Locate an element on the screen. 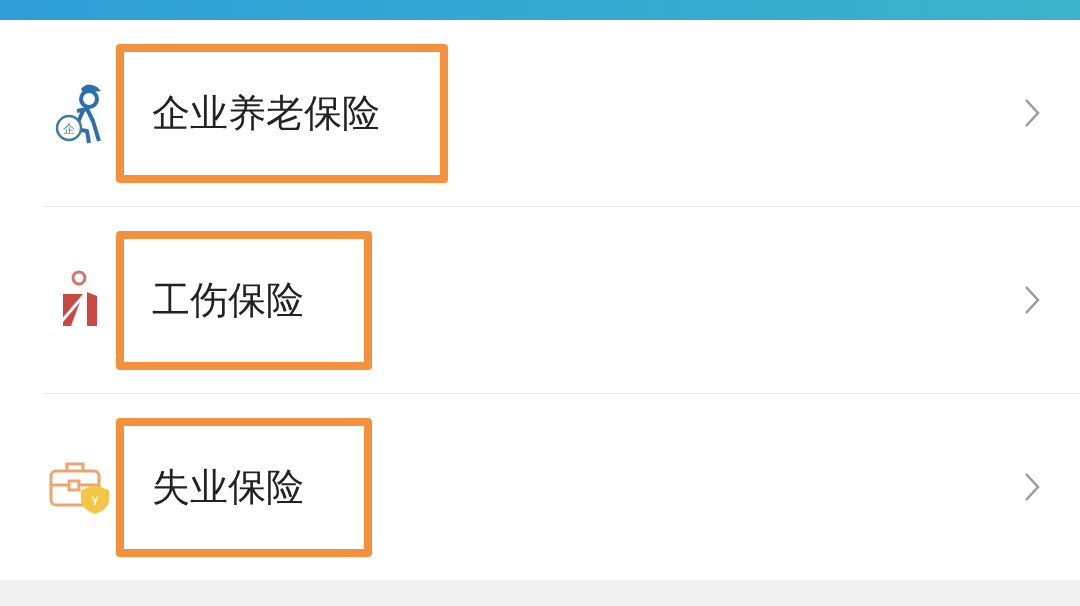 The width and height of the screenshot is (1080, 606). briefcase-shield-icon is located at coordinates (79, 488).